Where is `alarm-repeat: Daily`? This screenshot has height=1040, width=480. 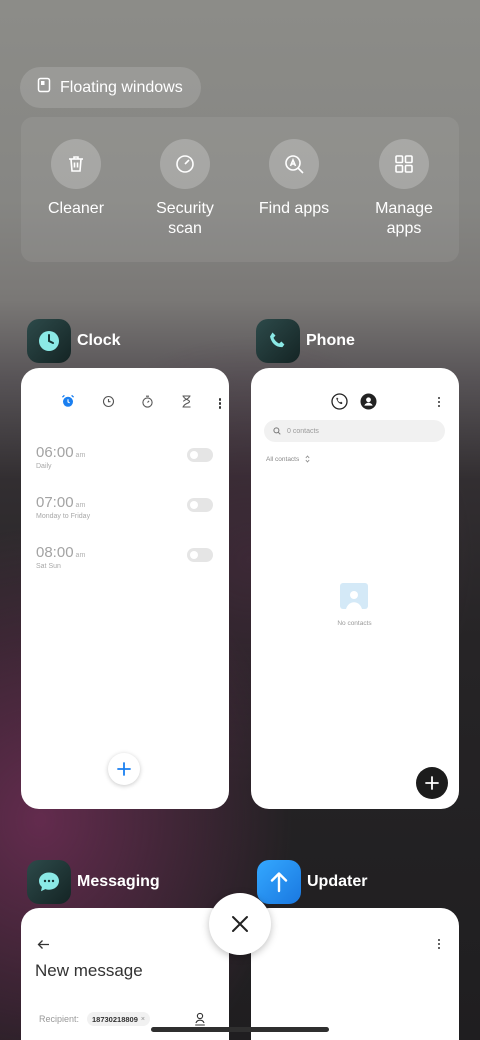 alarm-repeat: Daily is located at coordinates (44, 466).